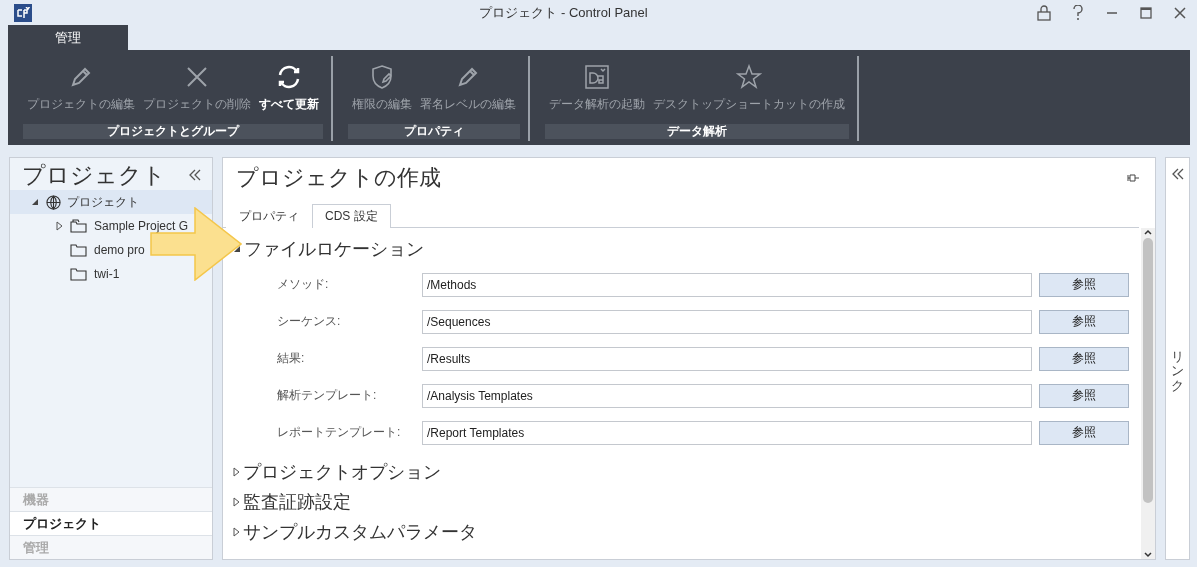  What do you see at coordinates (68, 37) in the screenshot?
I see `ribbon-tab: 管理` at bounding box center [68, 37].